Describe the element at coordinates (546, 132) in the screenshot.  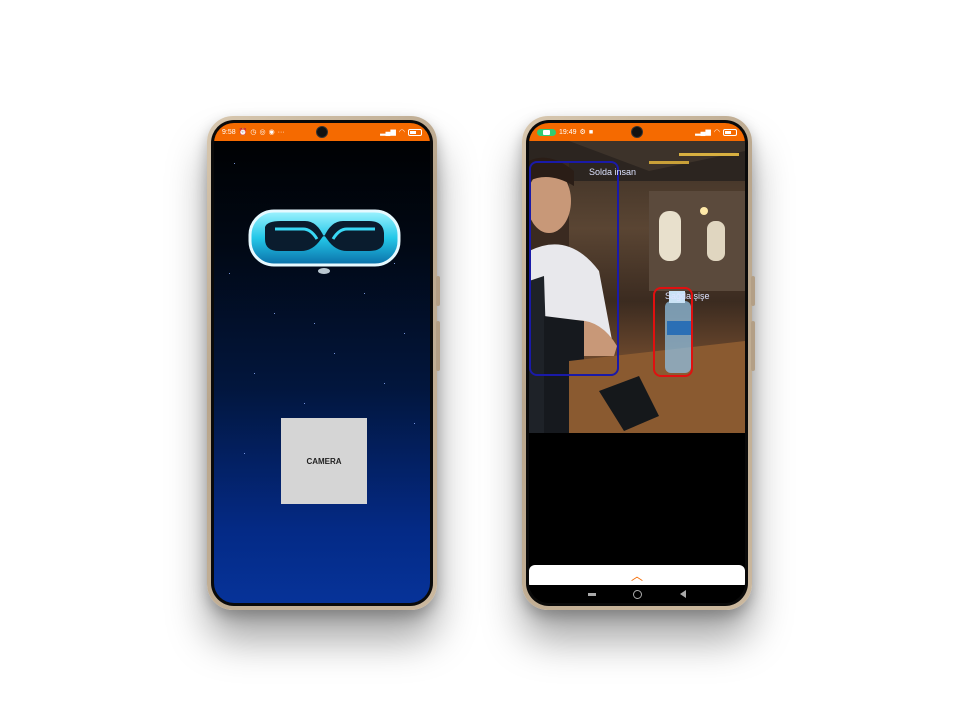
I see `camera-in-use-icon` at that location.